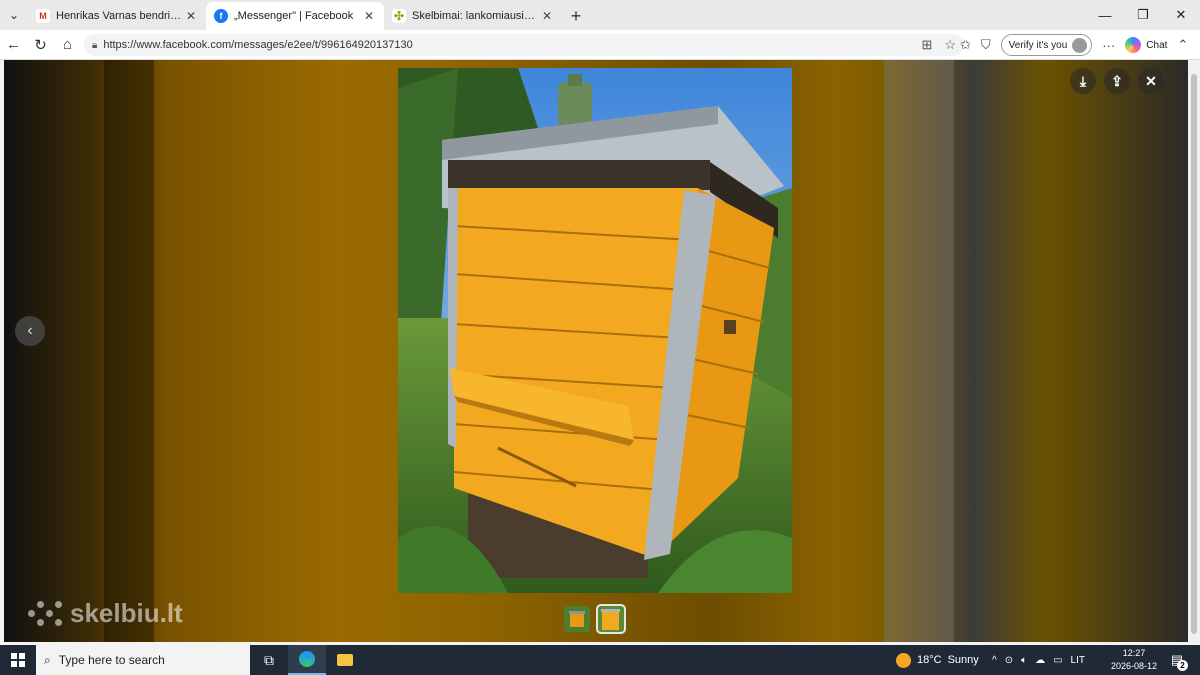  I want to click on app-available-icon: ⊞, so click(926, 45).